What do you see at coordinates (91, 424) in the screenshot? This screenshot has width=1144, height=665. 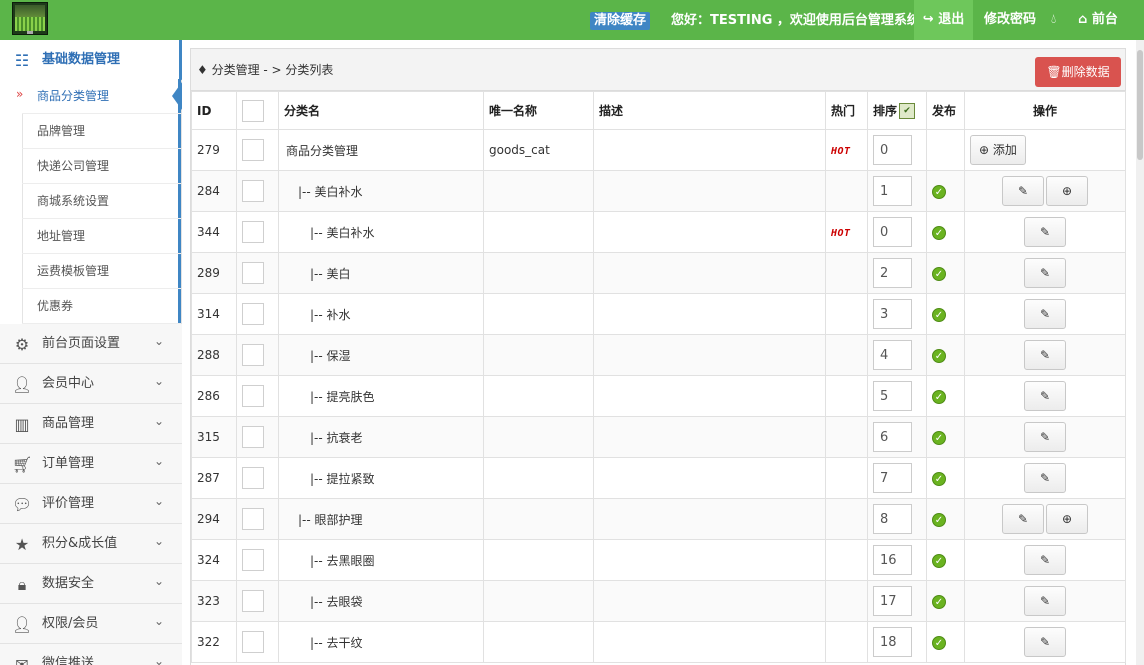 I see `sidebar-section: ▥ 商品管理 ⌄` at bounding box center [91, 424].